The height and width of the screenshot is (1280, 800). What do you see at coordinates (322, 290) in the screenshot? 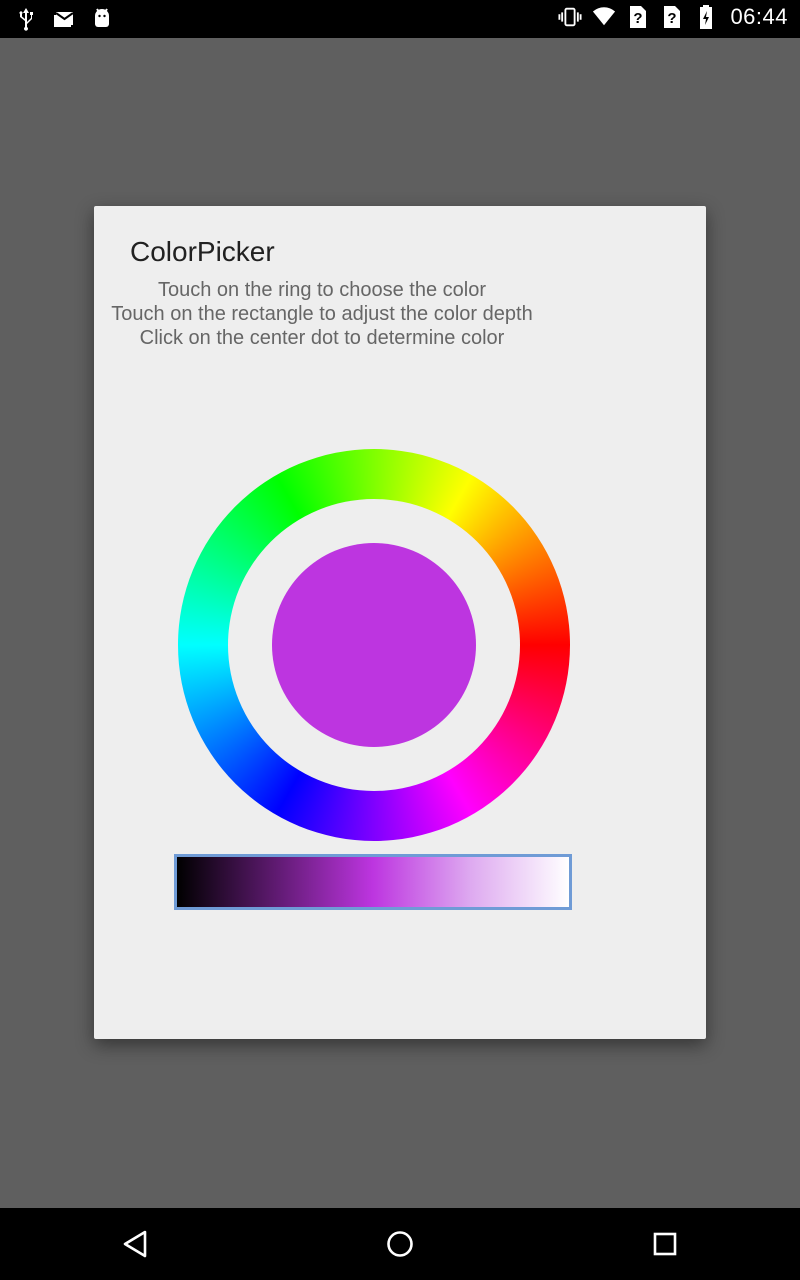
I see `instruction-ring: Touch on the ring to choose the color` at bounding box center [322, 290].